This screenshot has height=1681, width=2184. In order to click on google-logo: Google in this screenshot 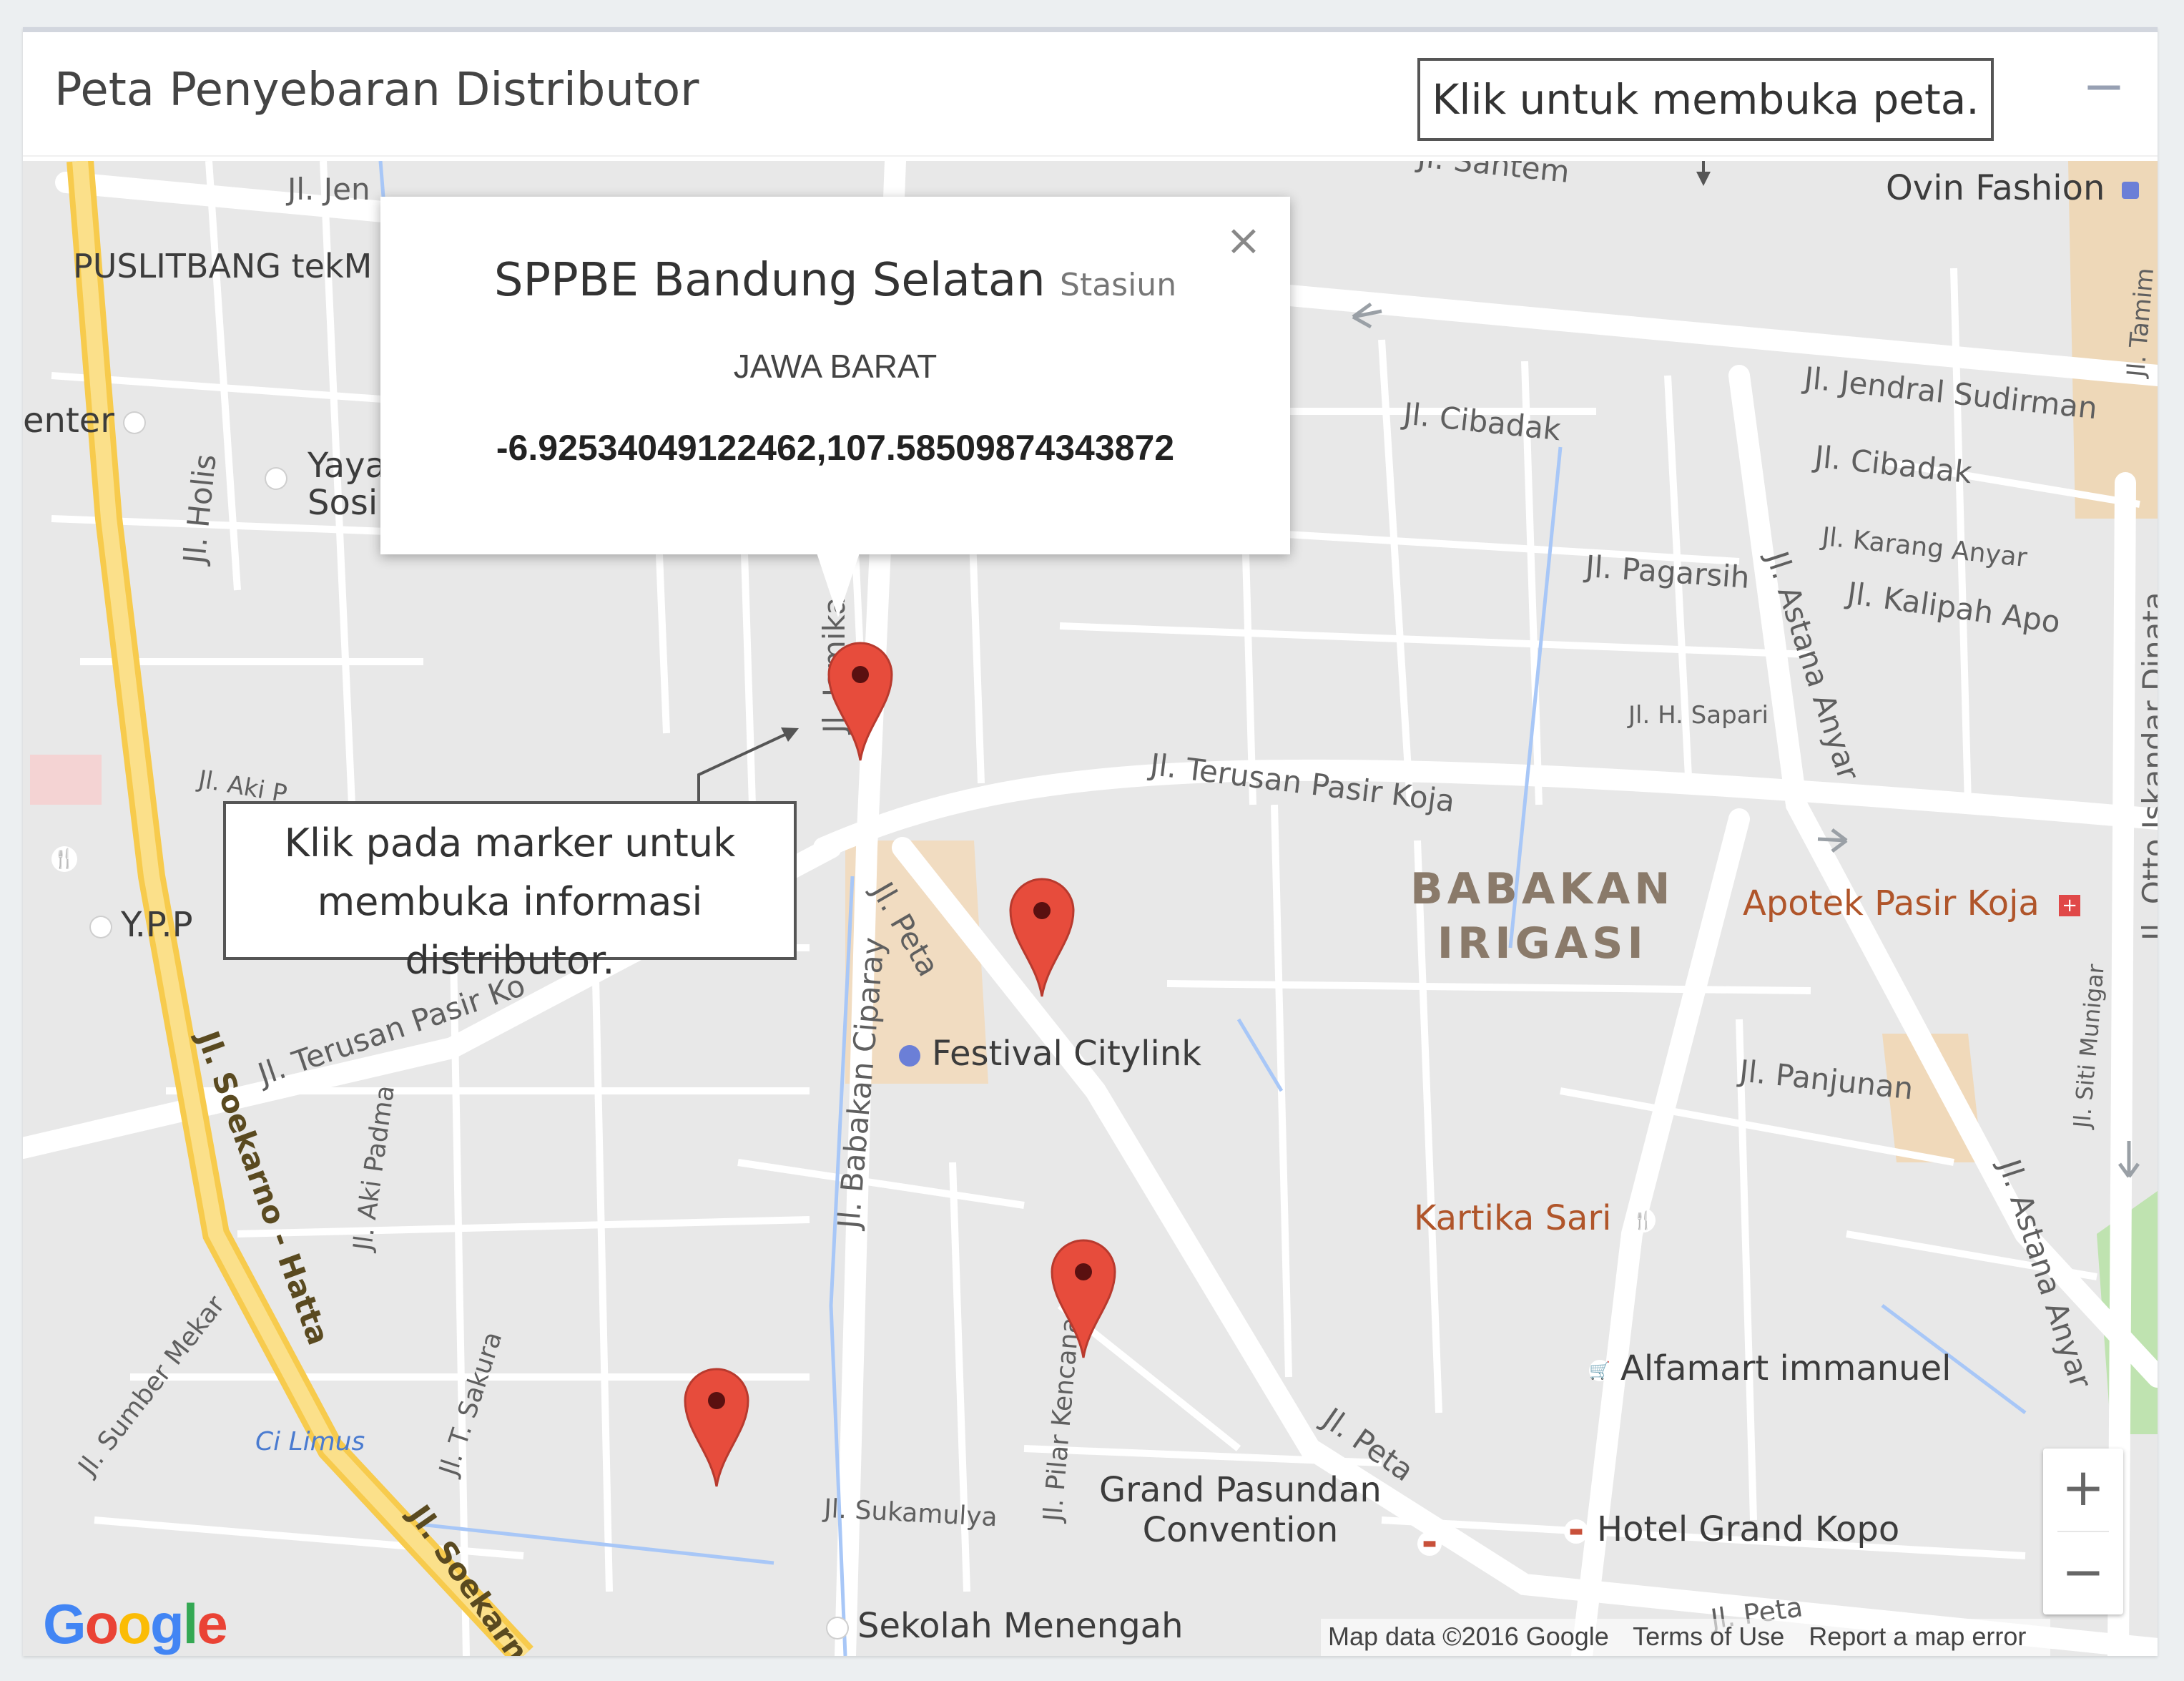, I will do `click(135, 1624)`.